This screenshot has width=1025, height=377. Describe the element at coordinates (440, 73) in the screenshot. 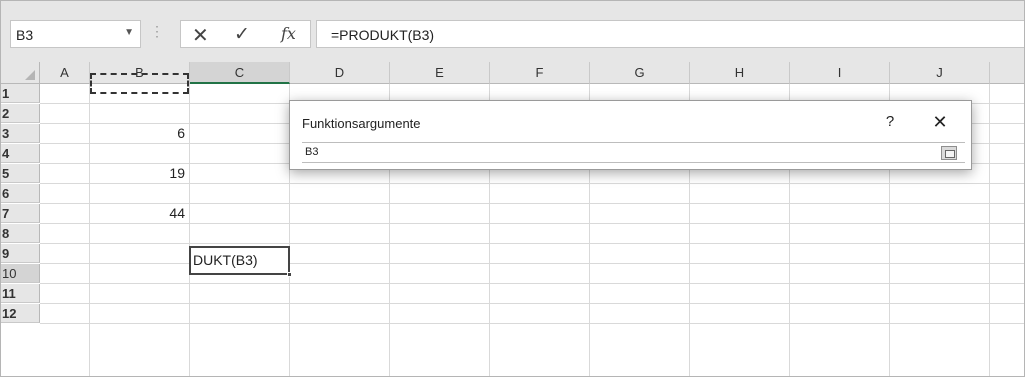

I see `column-header-e: E` at that location.